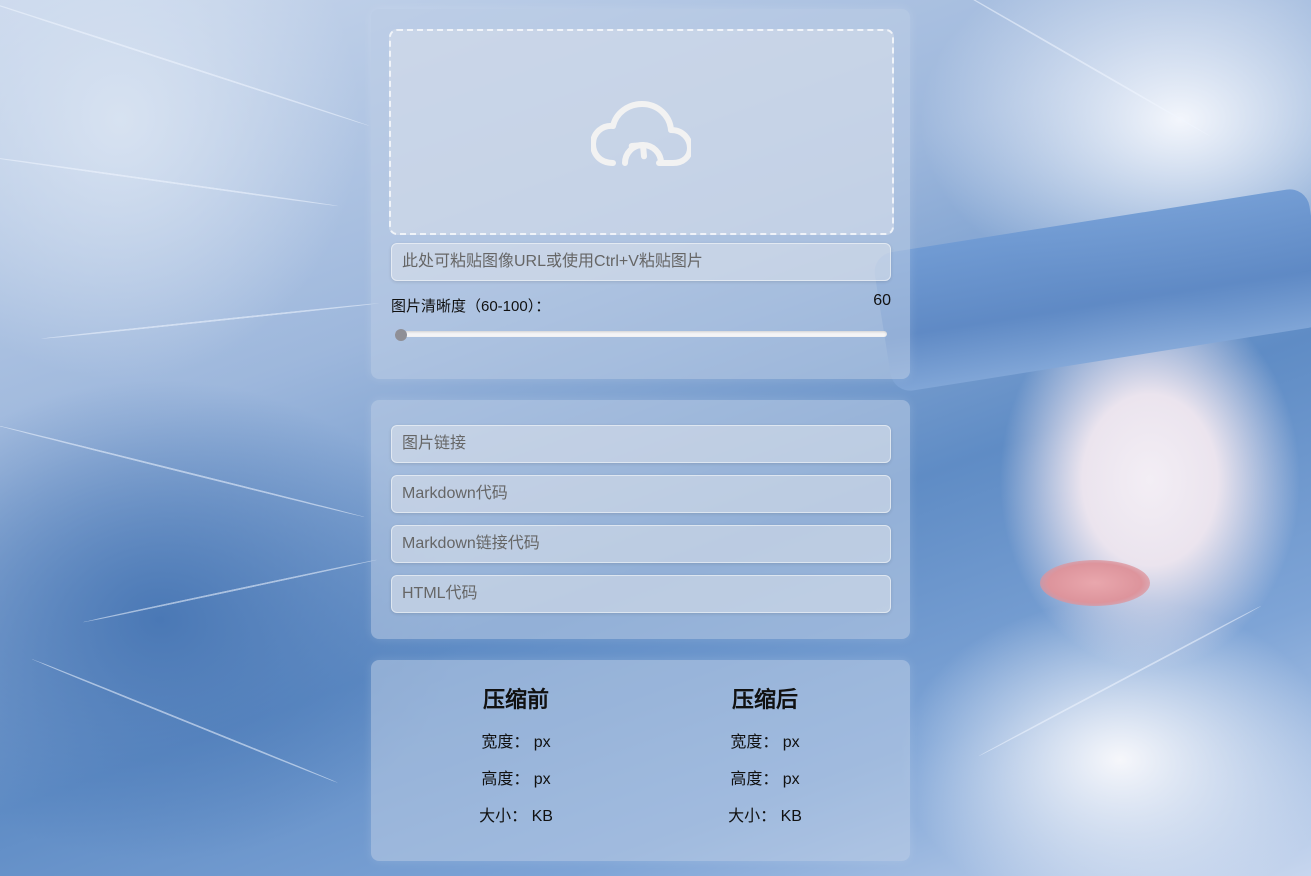  What do you see at coordinates (641, 544) in the screenshot?
I see `markdown-link-code-field` at bounding box center [641, 544].